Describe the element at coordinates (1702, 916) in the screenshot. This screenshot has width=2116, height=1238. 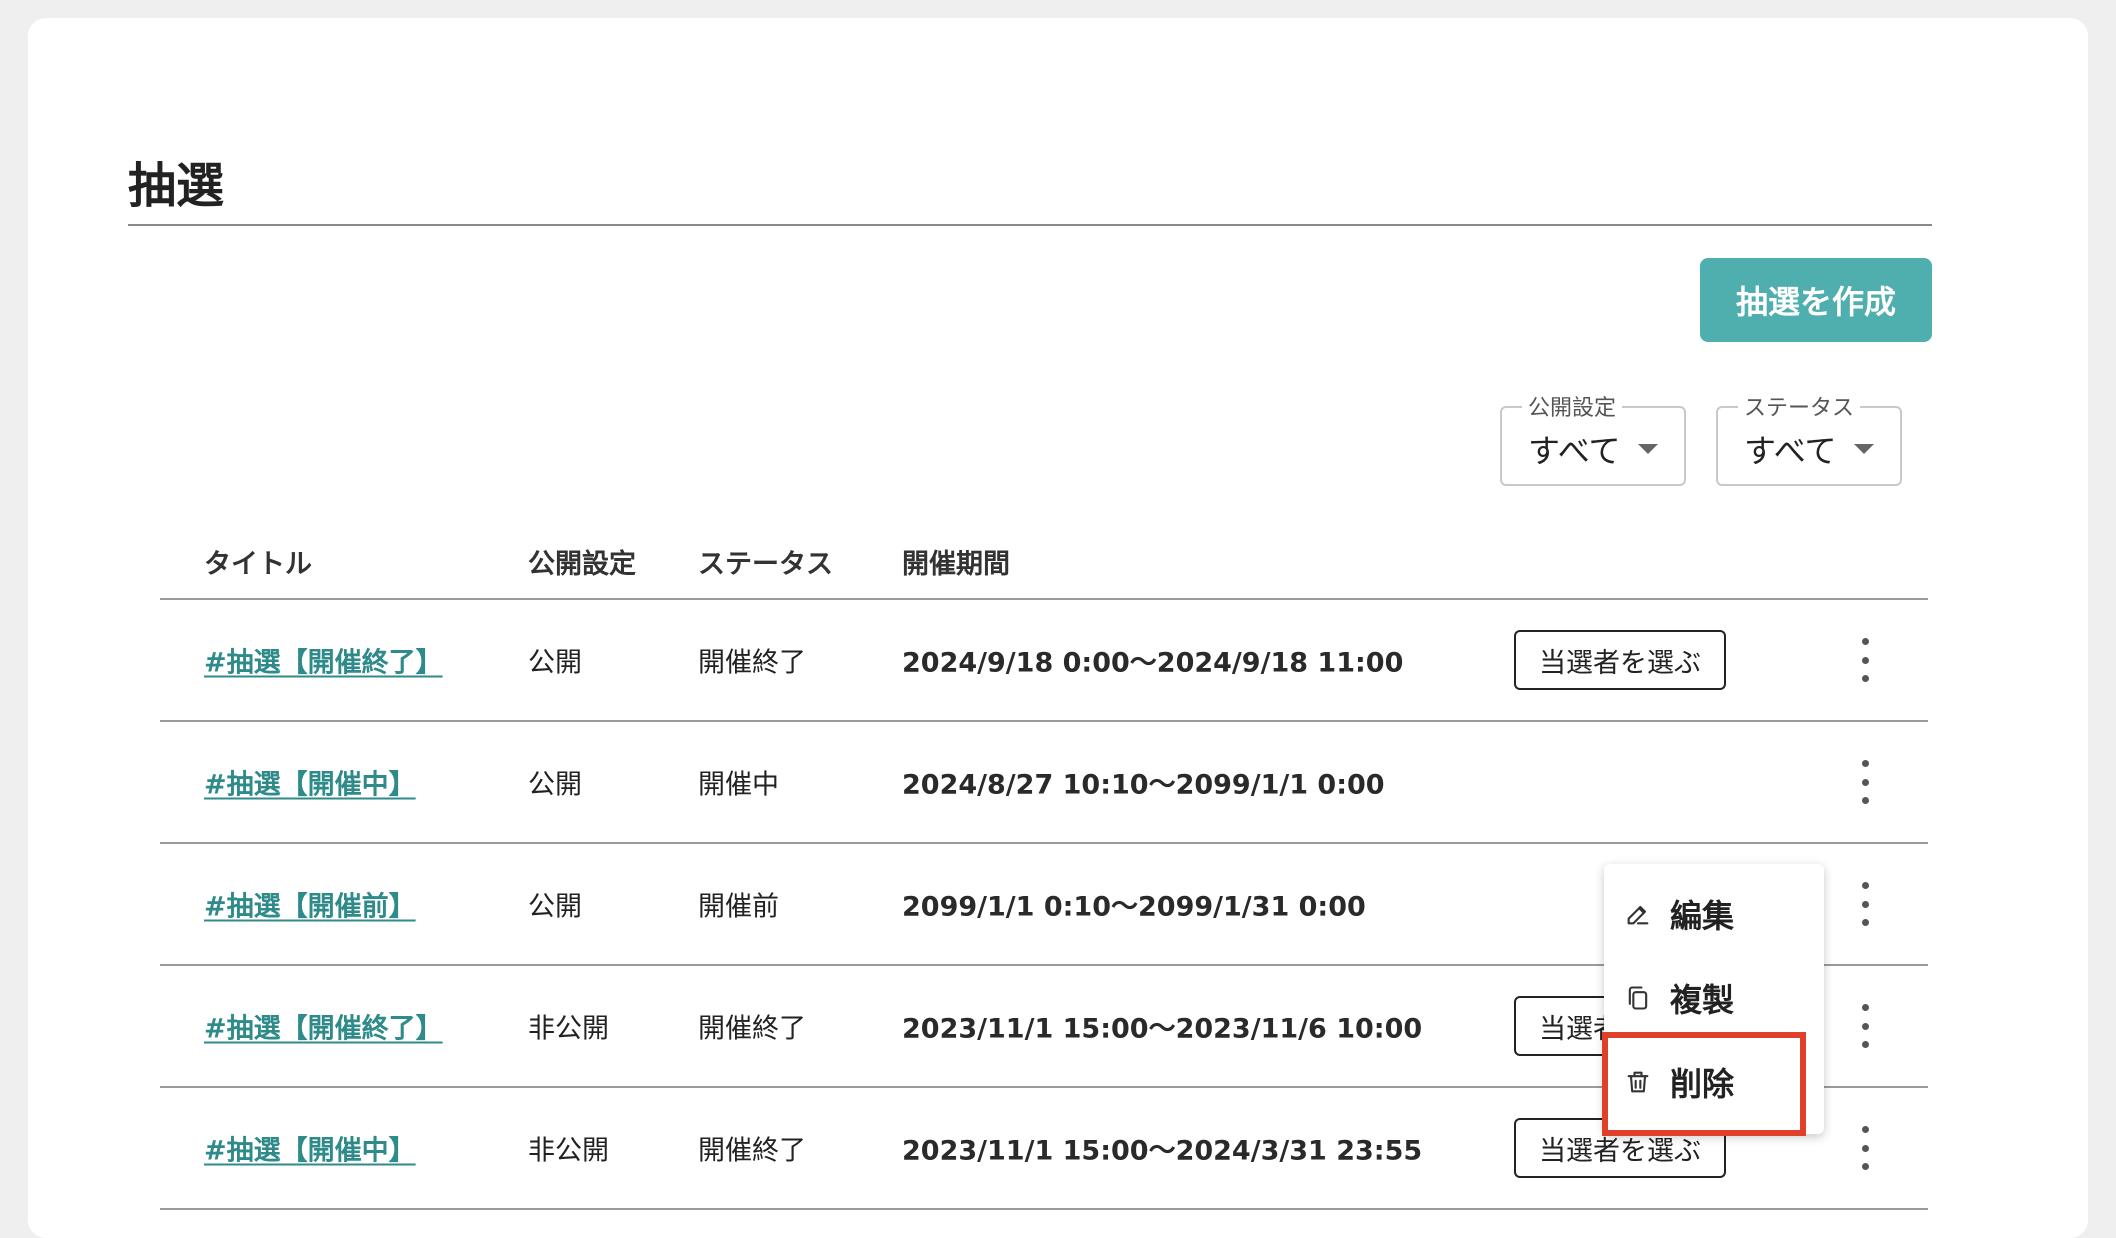
I see `menu-item-label: 編集` at that location.